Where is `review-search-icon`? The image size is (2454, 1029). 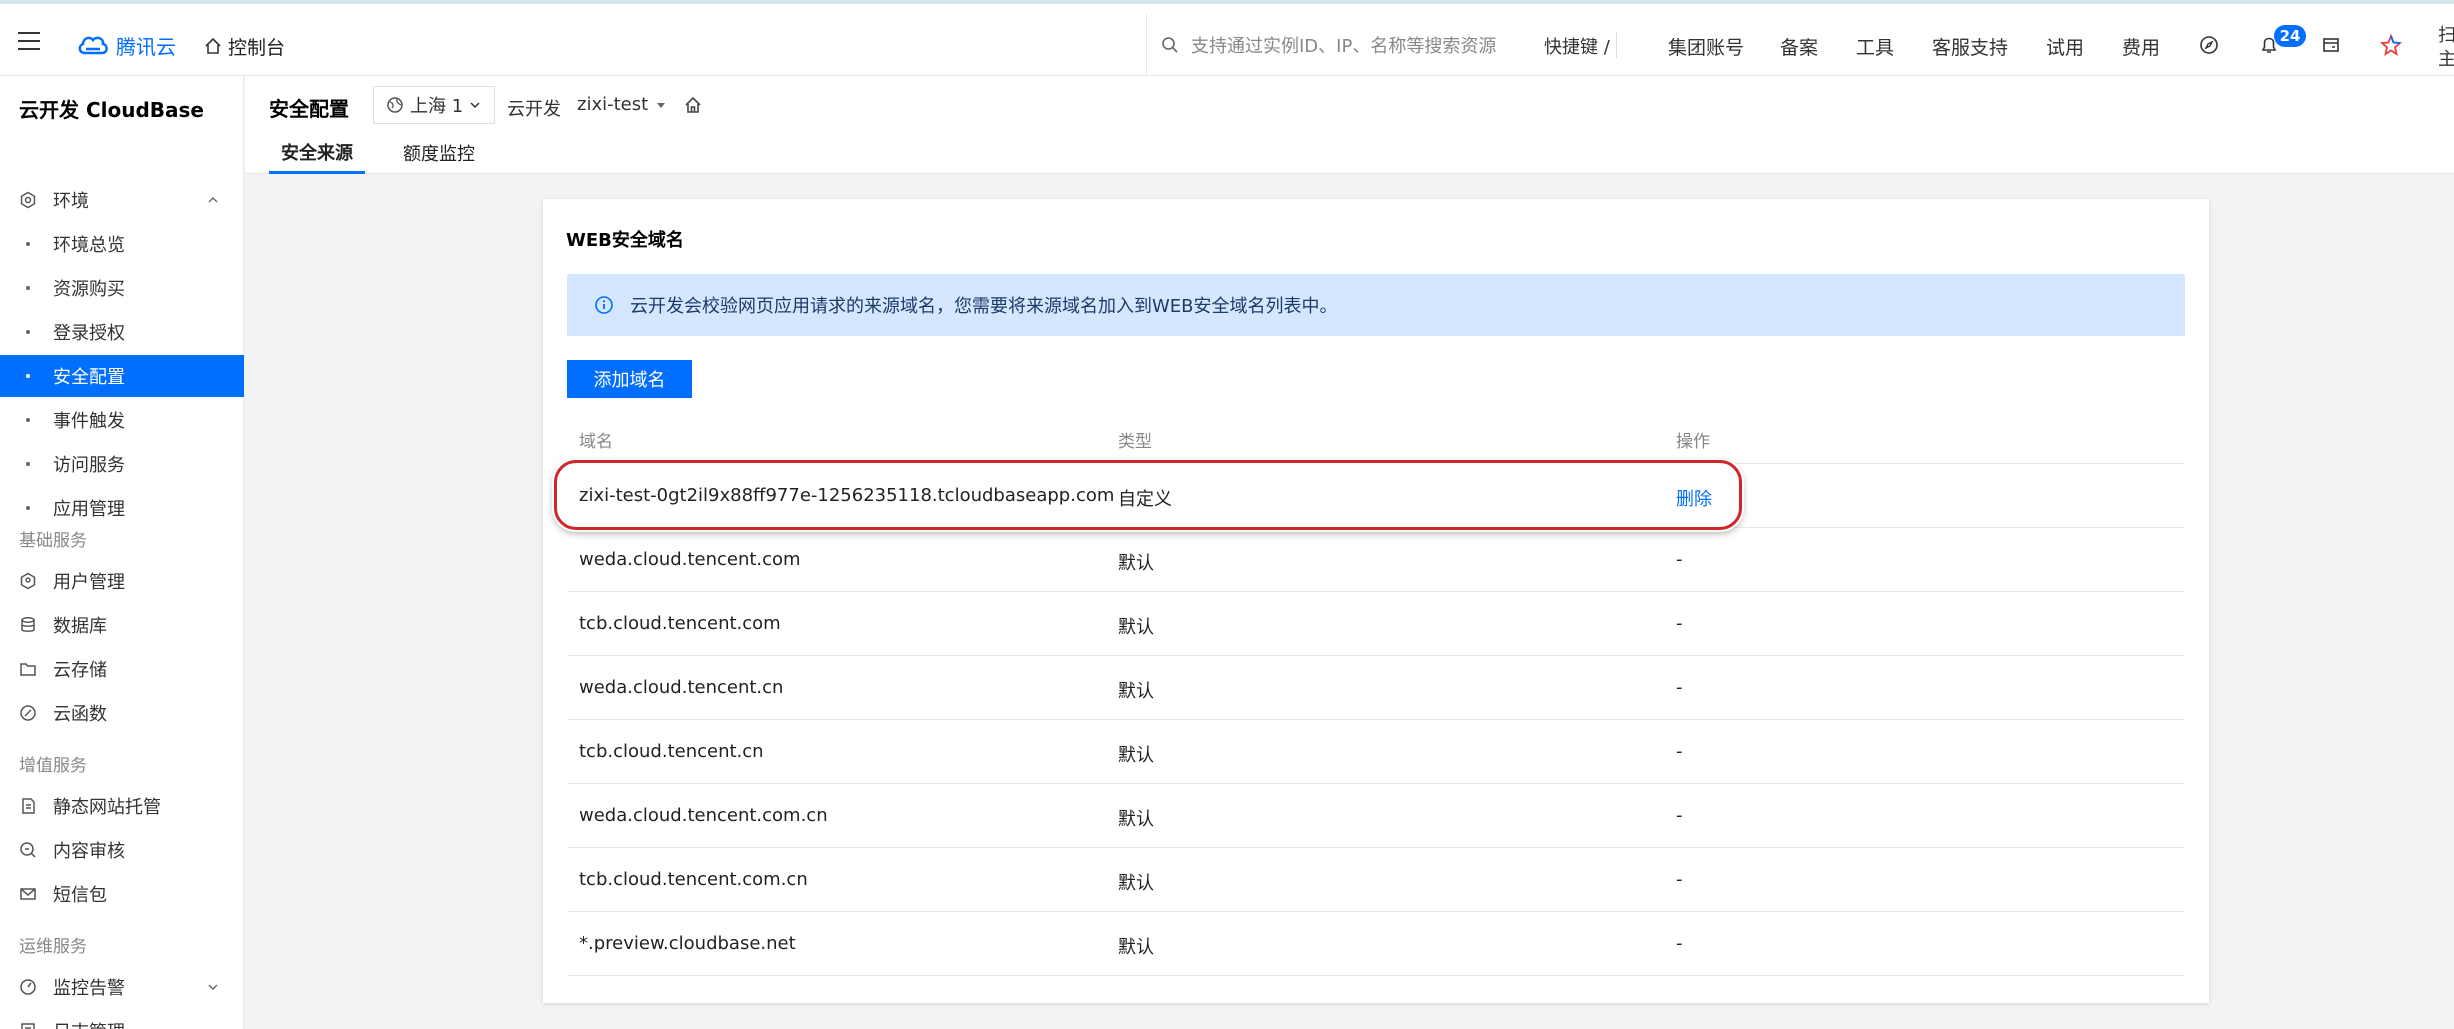
review-search-icon is located at coordinates (28, 850).